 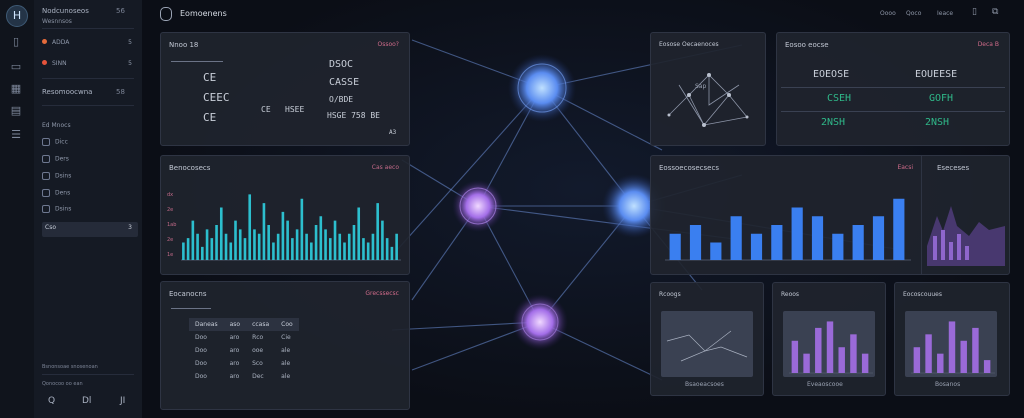 What do you see at coordinates (244, 363) in the screenshot?
I see `table-row: Doo aro Sco ale` at bounding box center [244, 363].